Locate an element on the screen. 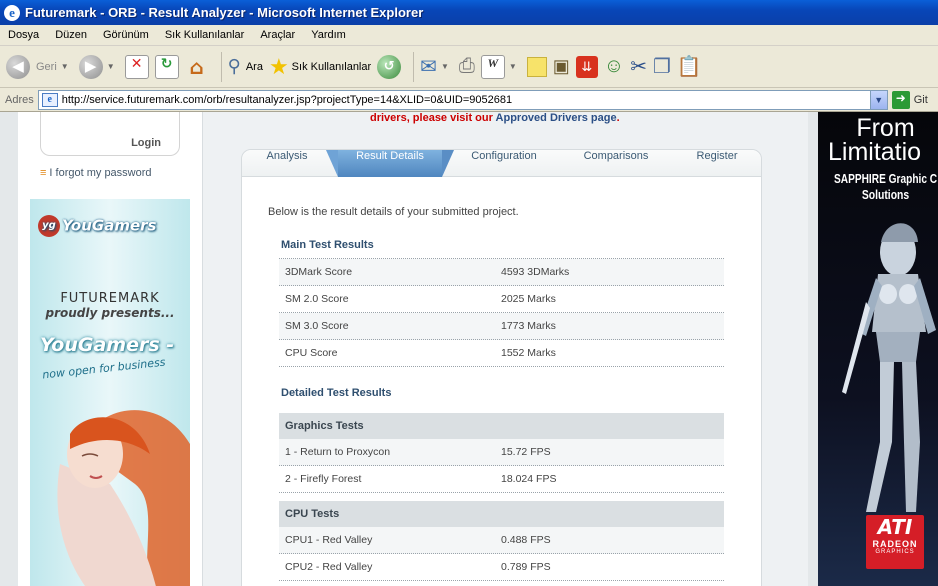  favorites-button: ★ Sık Kullanılanlar is located at coordinates (320, 67).